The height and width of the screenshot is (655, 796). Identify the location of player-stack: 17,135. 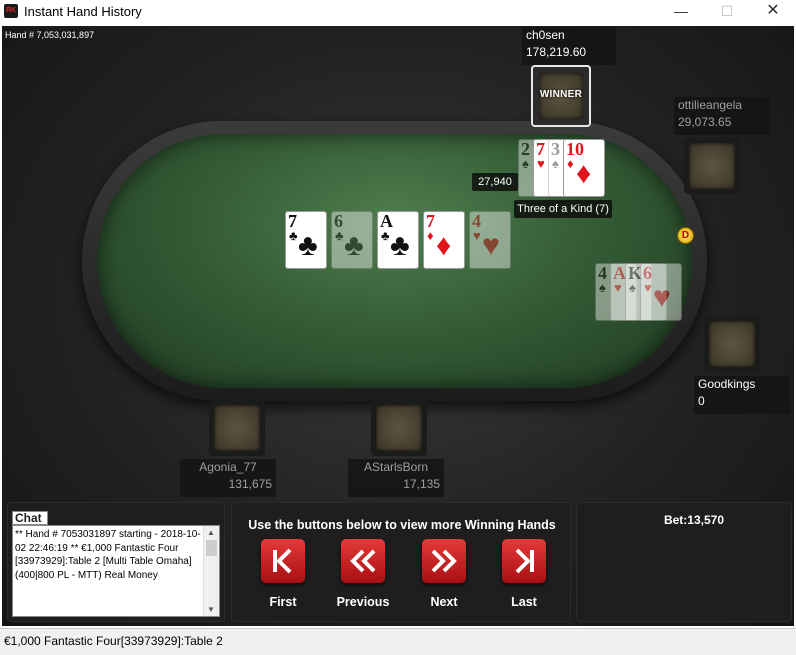
(421, 484).